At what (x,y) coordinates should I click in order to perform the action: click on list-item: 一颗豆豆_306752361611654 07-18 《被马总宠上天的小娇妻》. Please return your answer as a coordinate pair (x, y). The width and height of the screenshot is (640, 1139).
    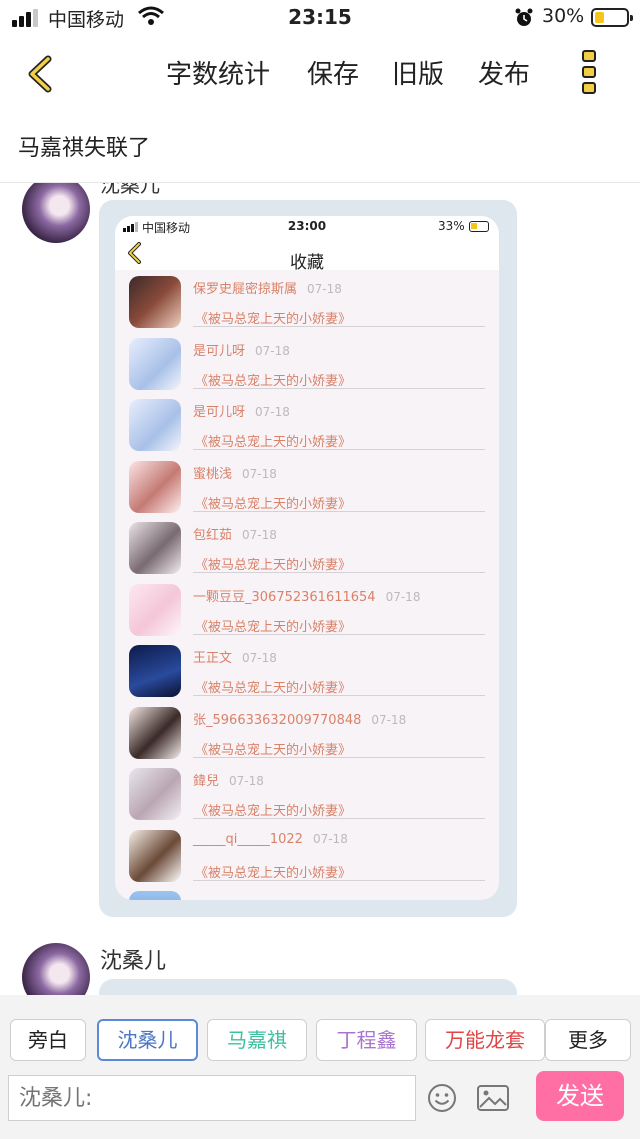
    Looking at the image, I should click on (307, 614).